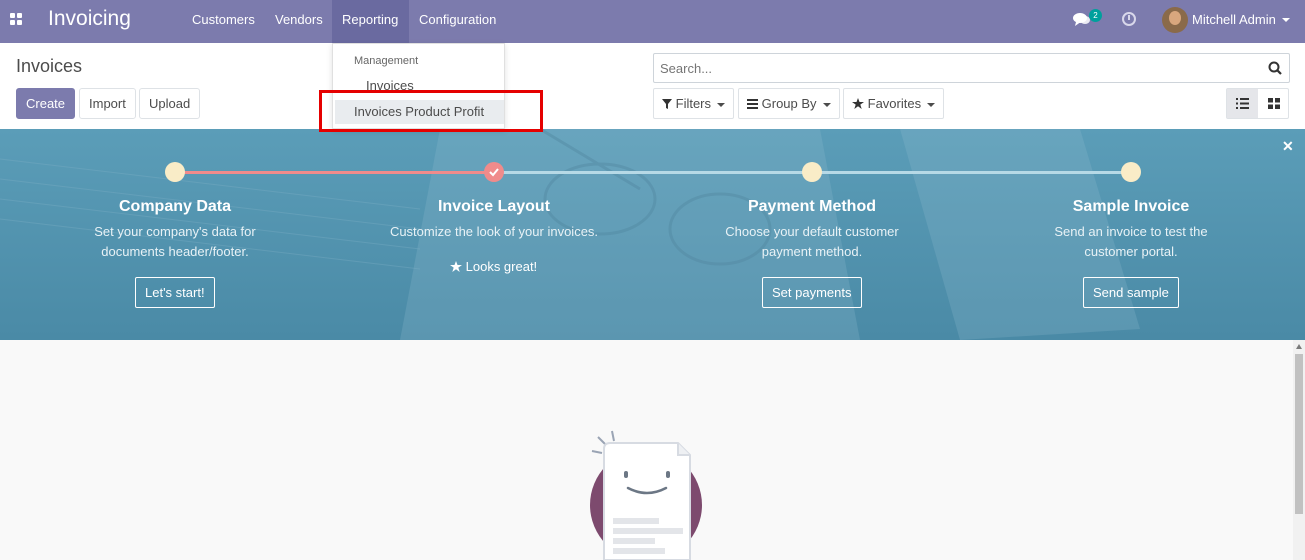 The width and height of the screenshot is (1305, 560). What do you see at coordinates (457, 21) in the screenshot?
I see `menu-configuration: Configuration` at bounding box center [457, 21].